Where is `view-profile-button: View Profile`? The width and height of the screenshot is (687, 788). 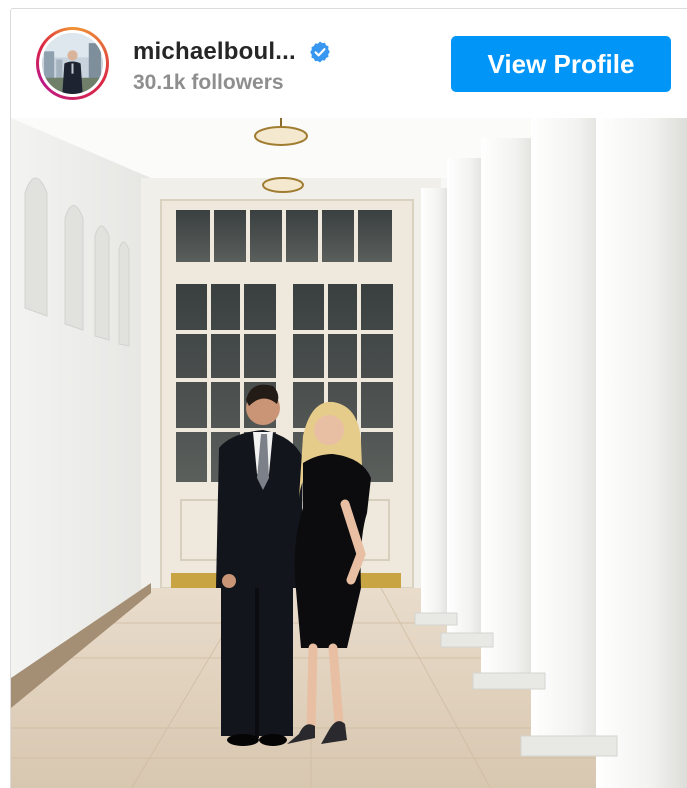 view-profile-button: View Profile is located at coordinates (561, 64).